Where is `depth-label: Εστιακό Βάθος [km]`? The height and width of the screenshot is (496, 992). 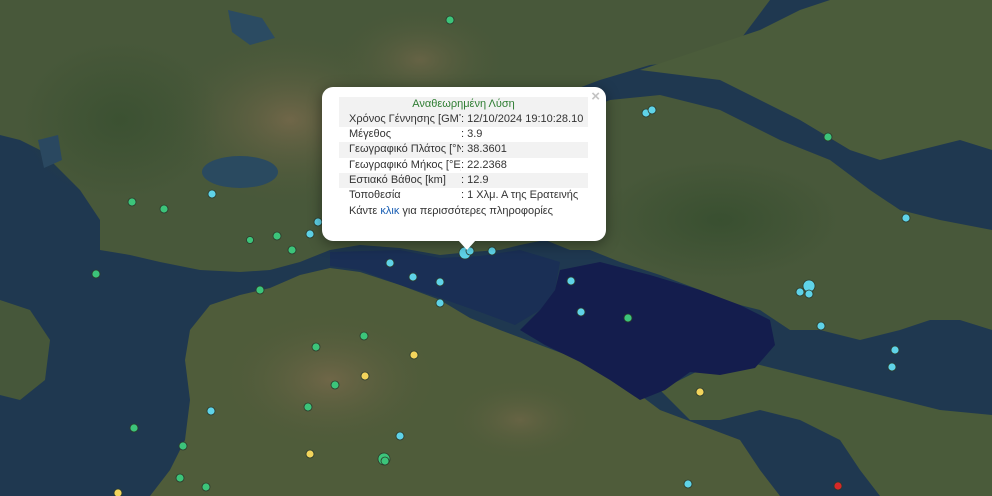 depth-label: Εστιακό Βάθος [km] is located at coordinates (397, 179).